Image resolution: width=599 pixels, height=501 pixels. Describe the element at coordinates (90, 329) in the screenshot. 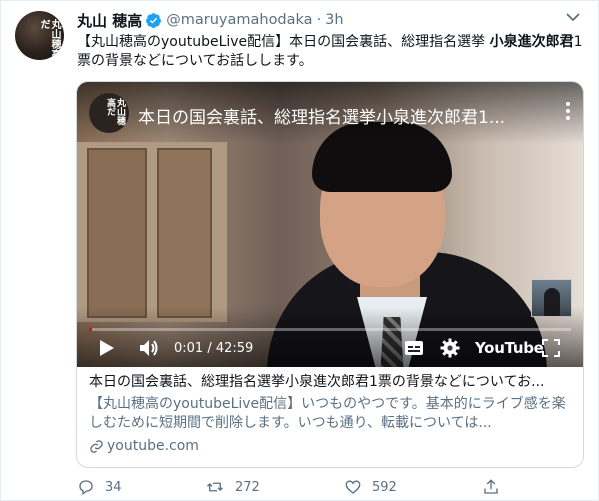

I see `progress-bar-fill` at that location.